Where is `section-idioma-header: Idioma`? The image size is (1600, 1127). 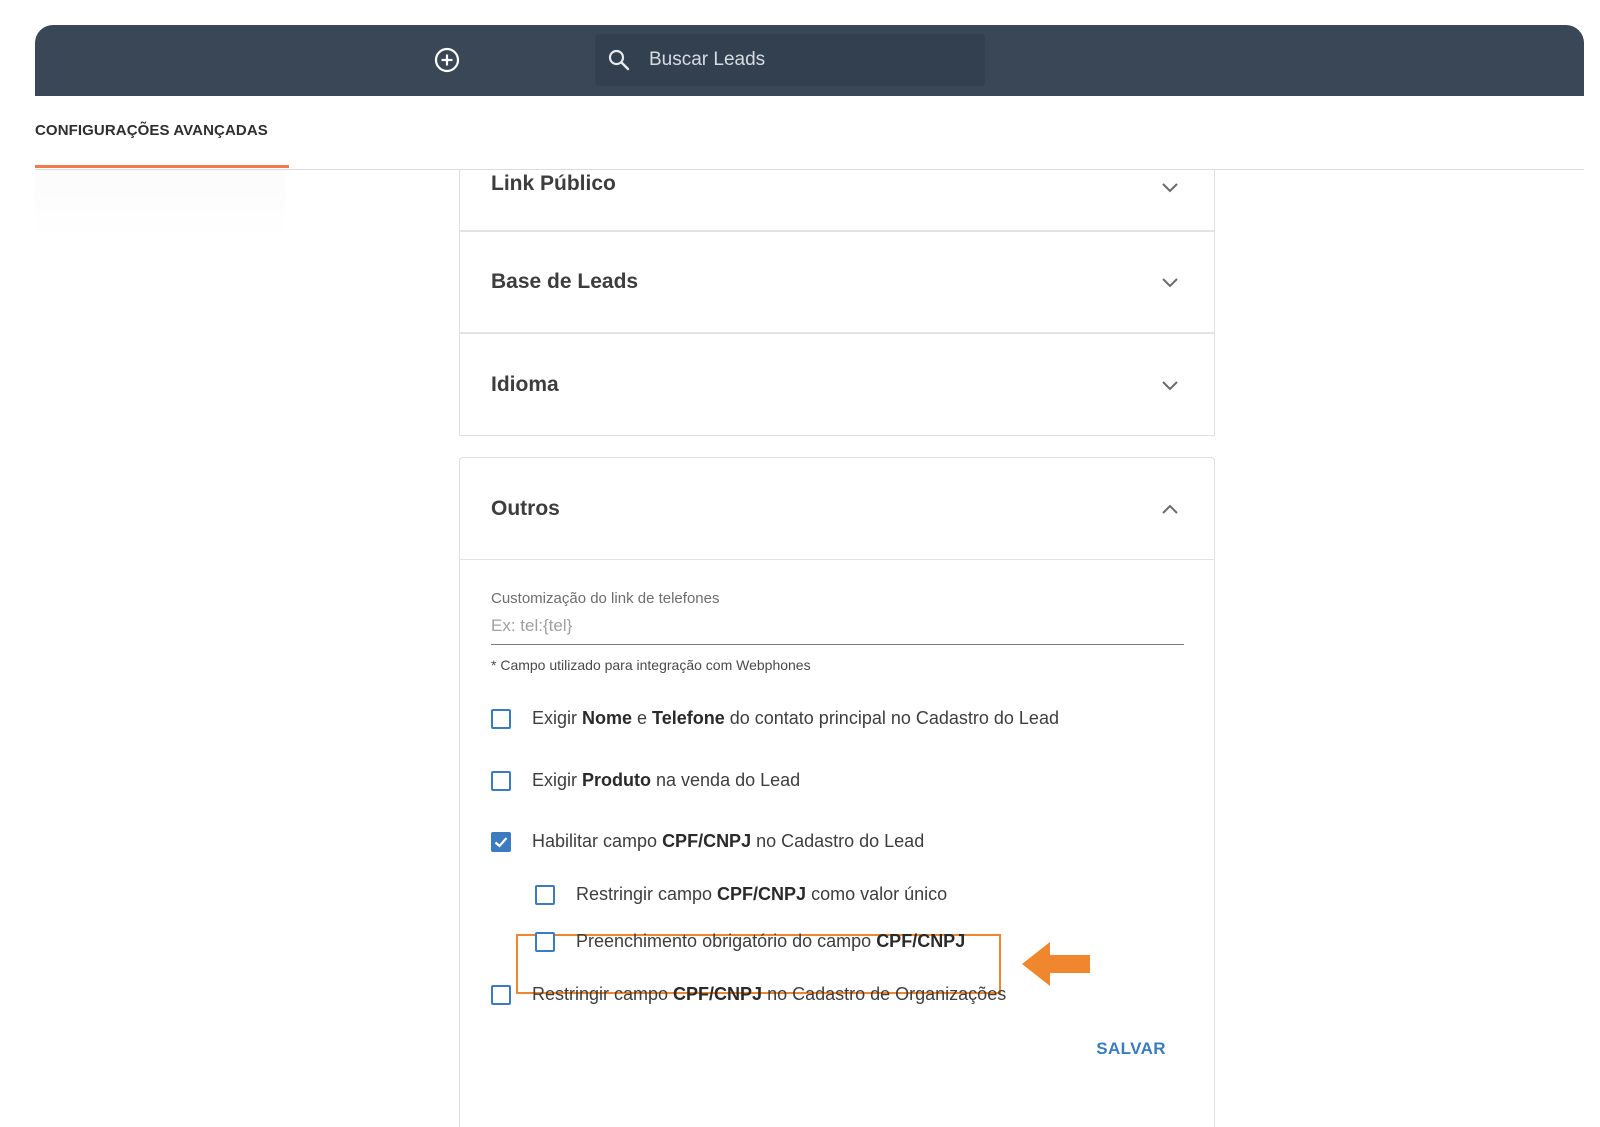
section-idioma-header: Idioma is located at coordinates (837, 384).